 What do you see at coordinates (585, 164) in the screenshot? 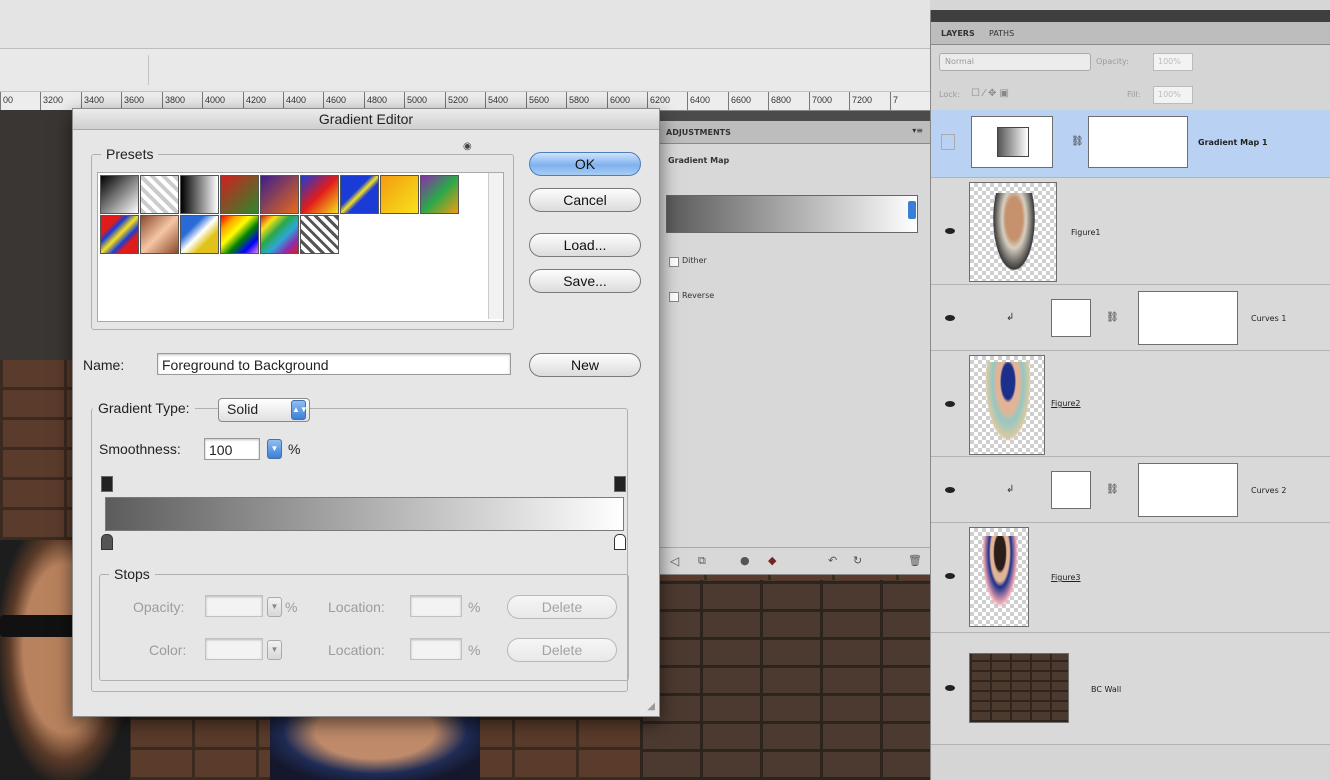
I see `ok-button: OK` at bounding box center [585, 164].